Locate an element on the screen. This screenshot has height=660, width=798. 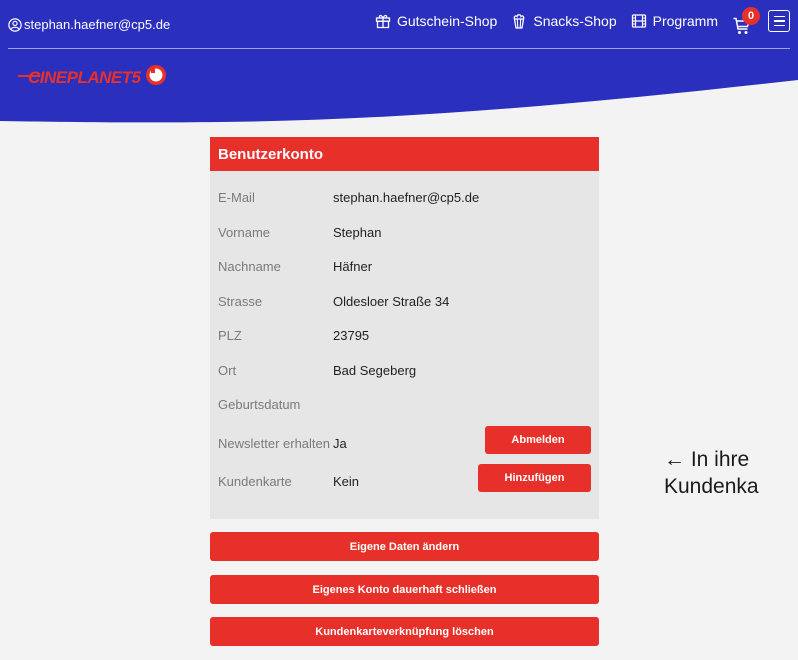
annotation-line: ← In ihre is located at coordinates (707, 459).